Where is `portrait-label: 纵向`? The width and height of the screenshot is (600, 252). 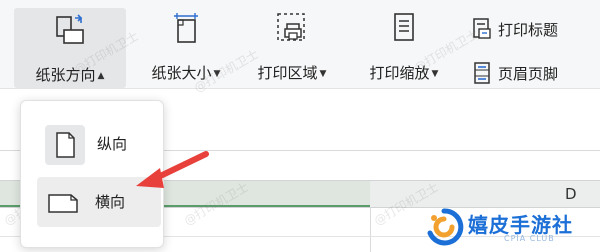 portrait-label: 纵向 is located at coordinates (112, 144).